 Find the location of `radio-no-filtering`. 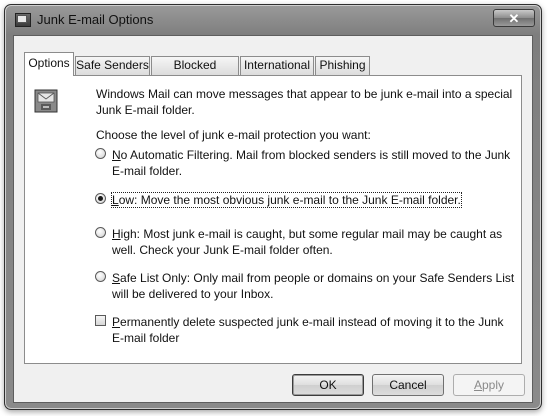

radio-no-filtering is located at coordinates (100, 153).